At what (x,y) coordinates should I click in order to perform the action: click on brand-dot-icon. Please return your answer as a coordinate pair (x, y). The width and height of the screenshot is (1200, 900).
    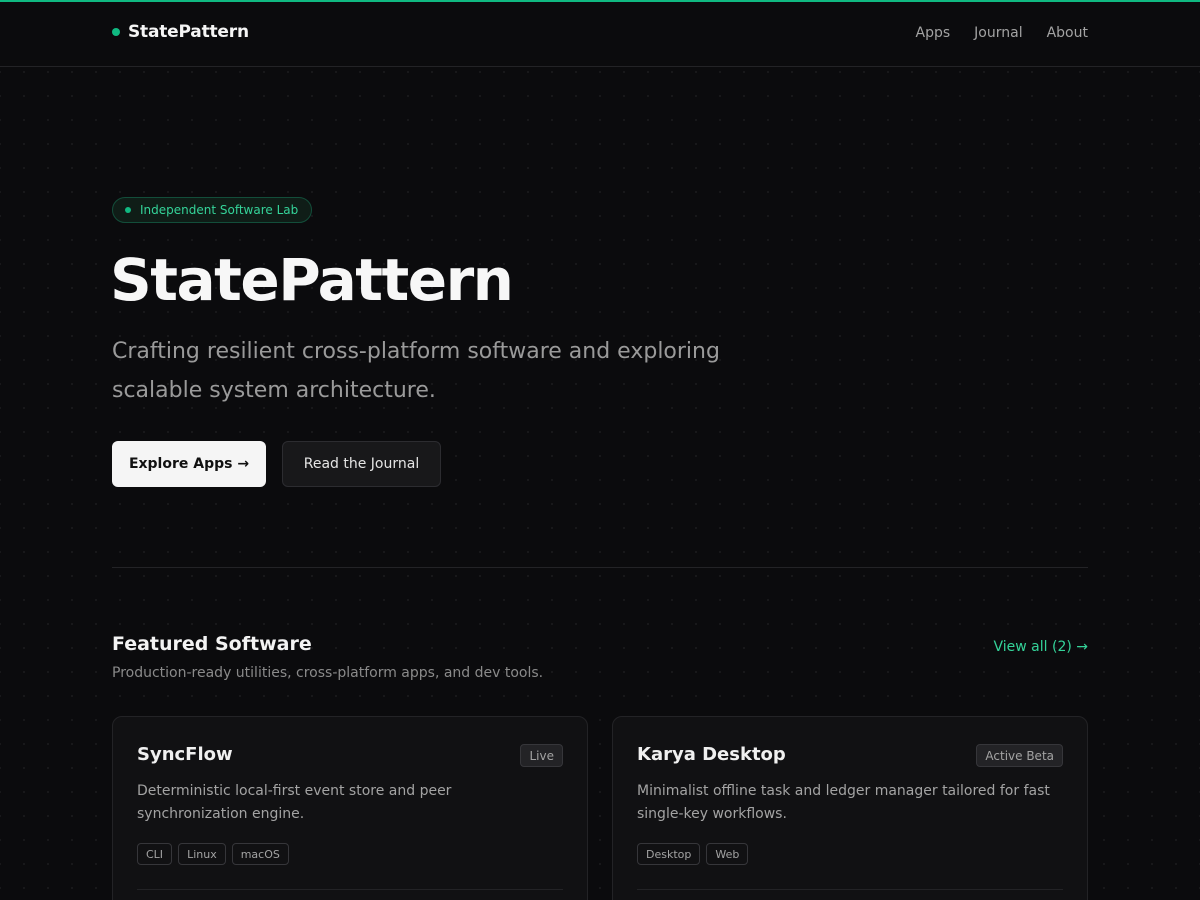
    Looking at the image, I should click on (116, 32).